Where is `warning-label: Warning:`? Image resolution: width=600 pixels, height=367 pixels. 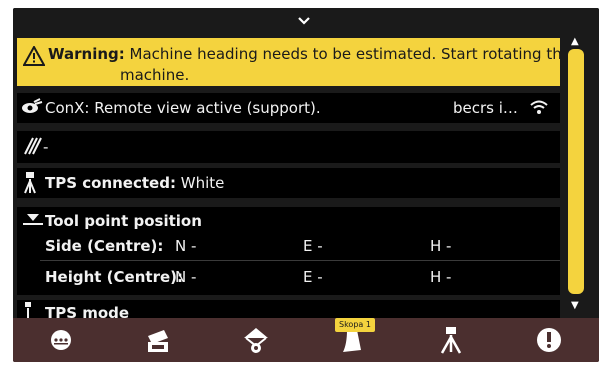
warning-label: Warning: is located at coordinates (86, 54).